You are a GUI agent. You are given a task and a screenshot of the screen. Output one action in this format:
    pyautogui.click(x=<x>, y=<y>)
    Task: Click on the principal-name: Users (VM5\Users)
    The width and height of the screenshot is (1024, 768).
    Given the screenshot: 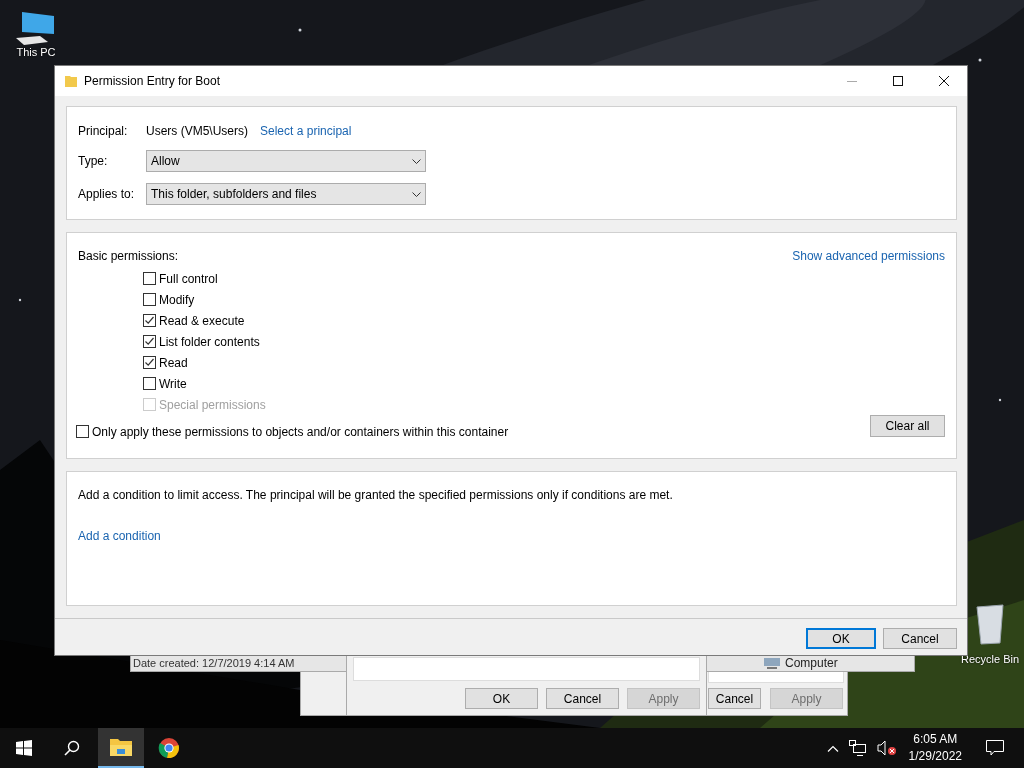 What is the action you would take?
    pyautogui.click(x=197, y=131)
    